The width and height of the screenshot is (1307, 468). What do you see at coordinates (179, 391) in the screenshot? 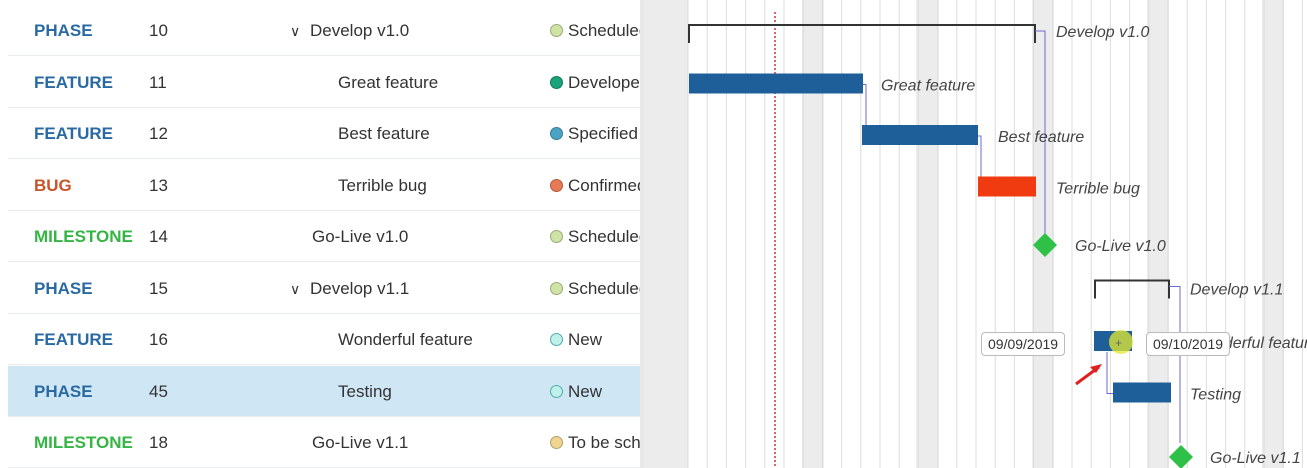
I see `id-cell: 45` at bounding box center [179, 391].